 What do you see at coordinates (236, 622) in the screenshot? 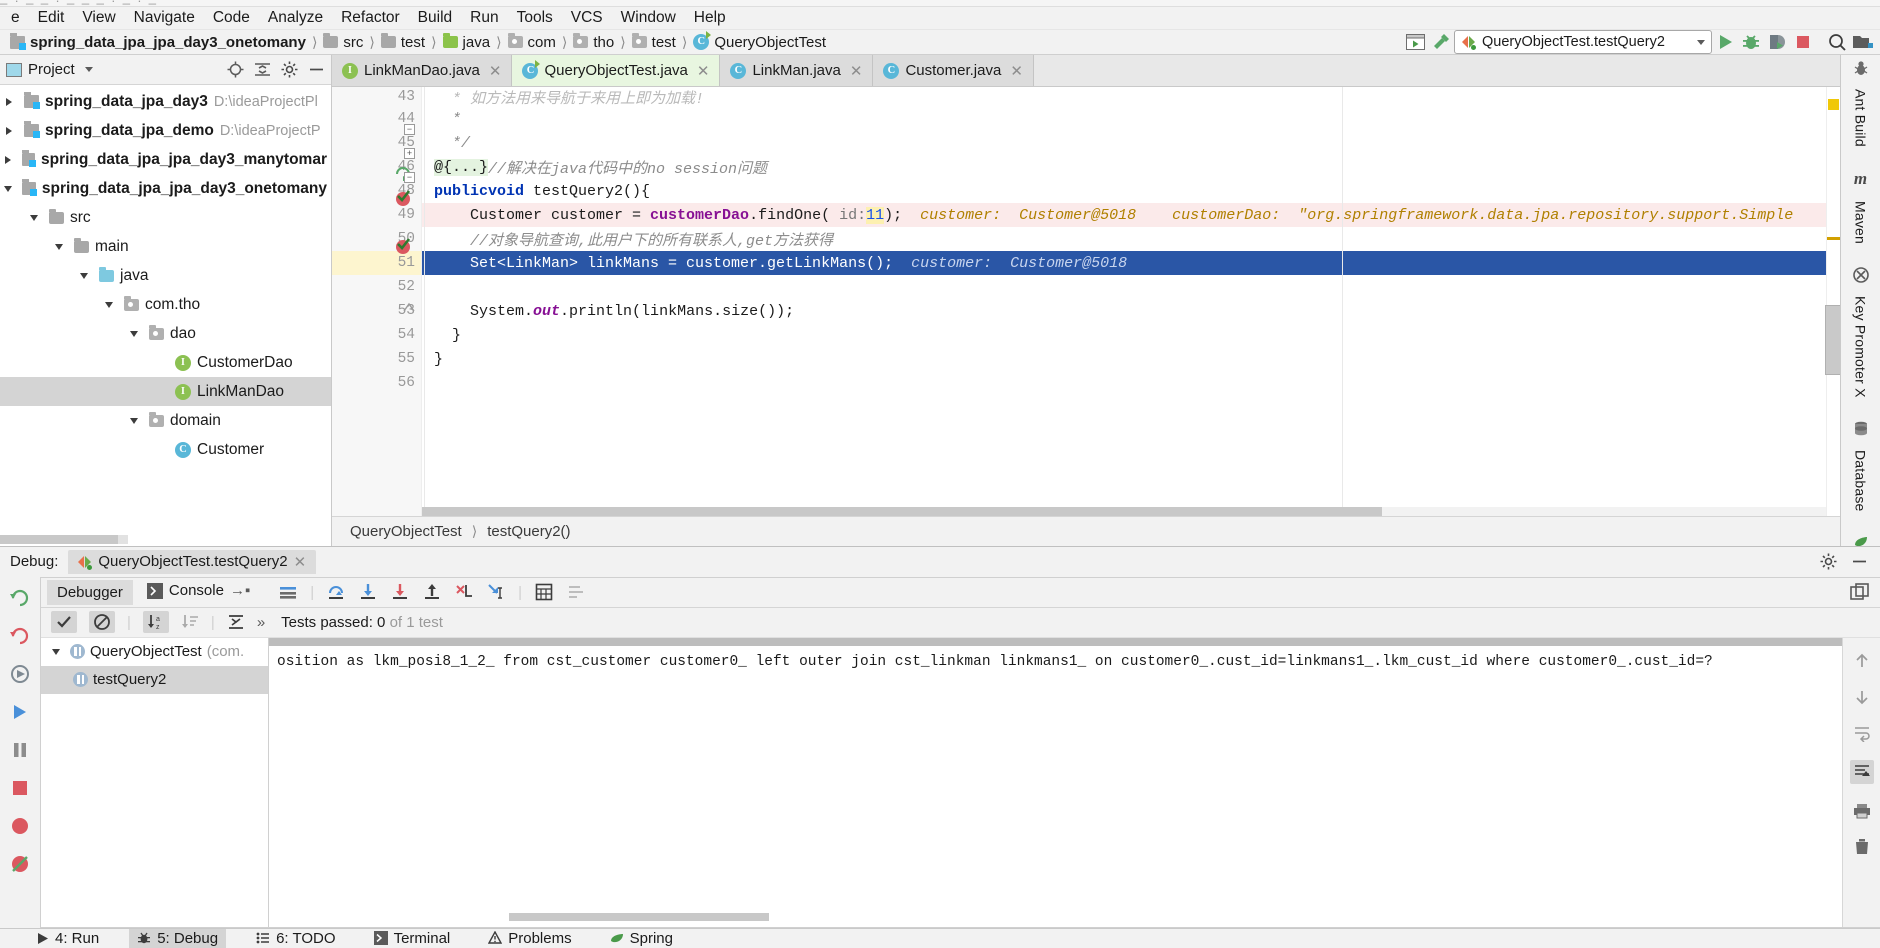
I see `expand-collapse-icon` at bounding box center [236, 622].